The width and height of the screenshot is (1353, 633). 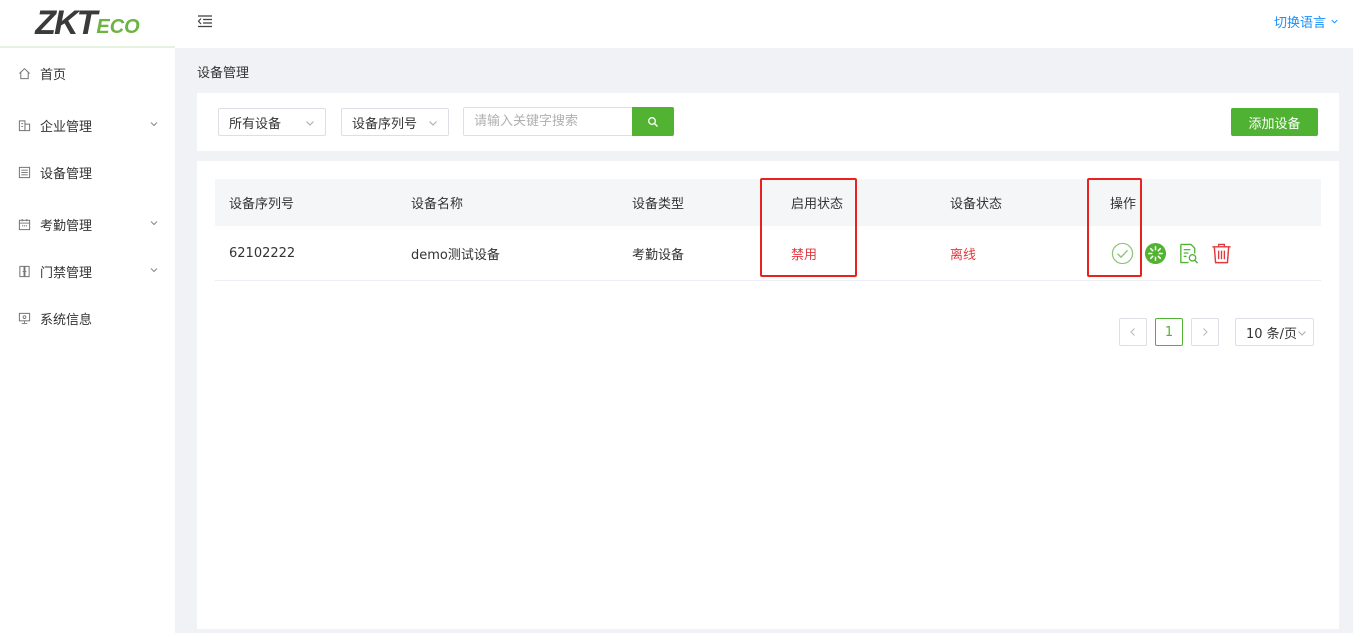 I want to click on top-header: 切换语言, so click(x=764, y=24).